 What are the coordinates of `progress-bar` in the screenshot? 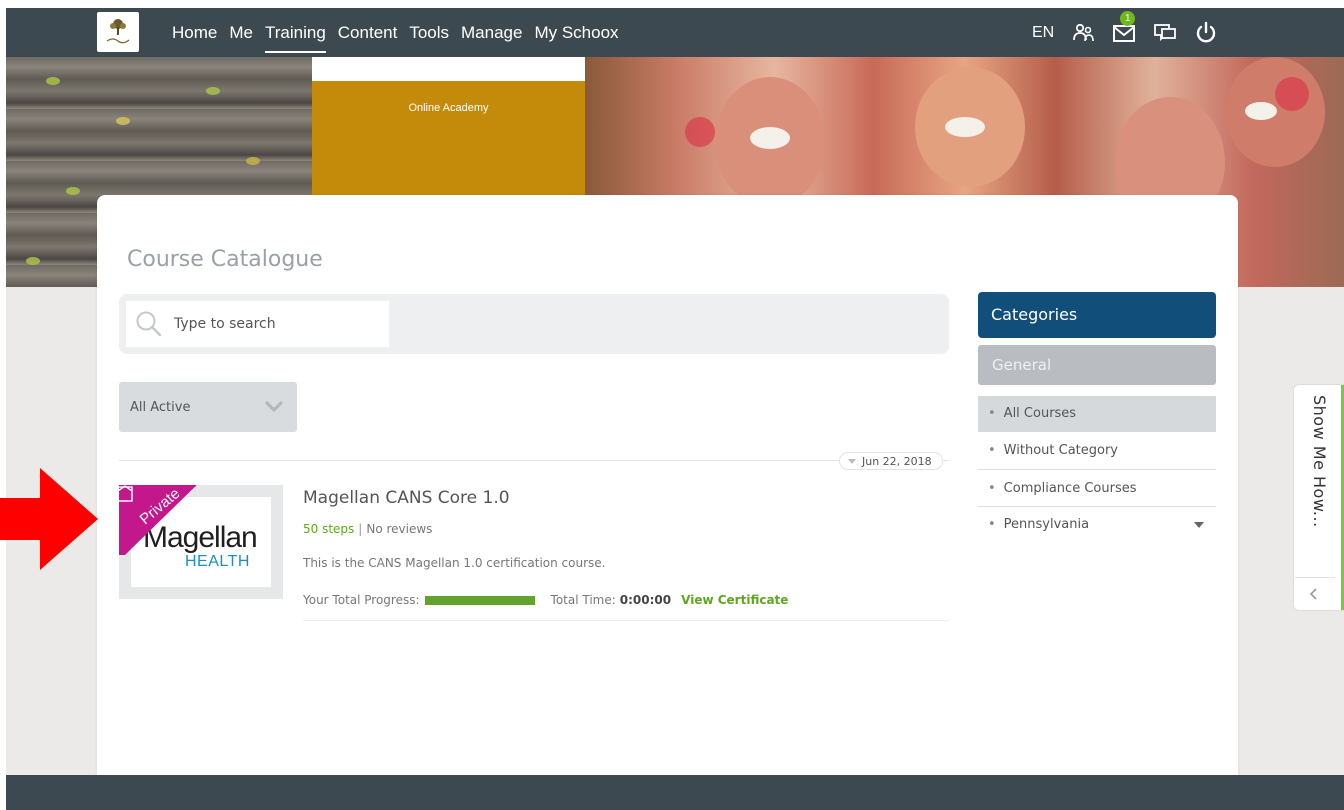 It's located at (479, 600).